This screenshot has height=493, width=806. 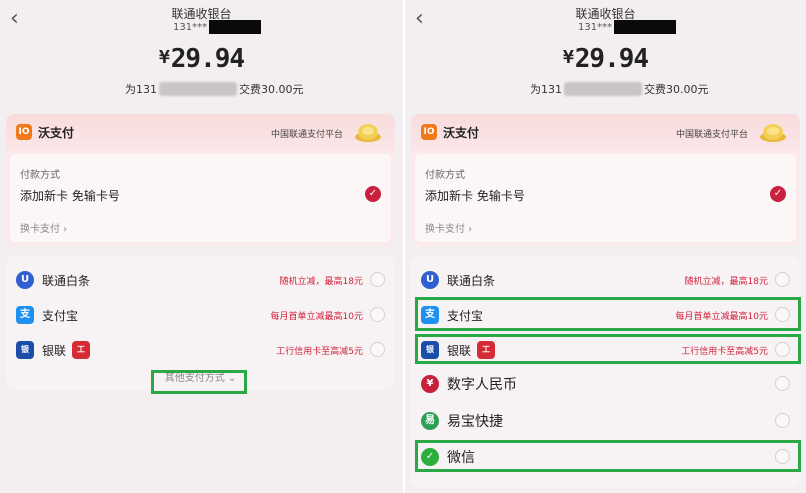 What do you see at coordinates (605, 457) in the screenshot?
I see `option-wechat: ✓ 微信` at bounding box center [605, 457].